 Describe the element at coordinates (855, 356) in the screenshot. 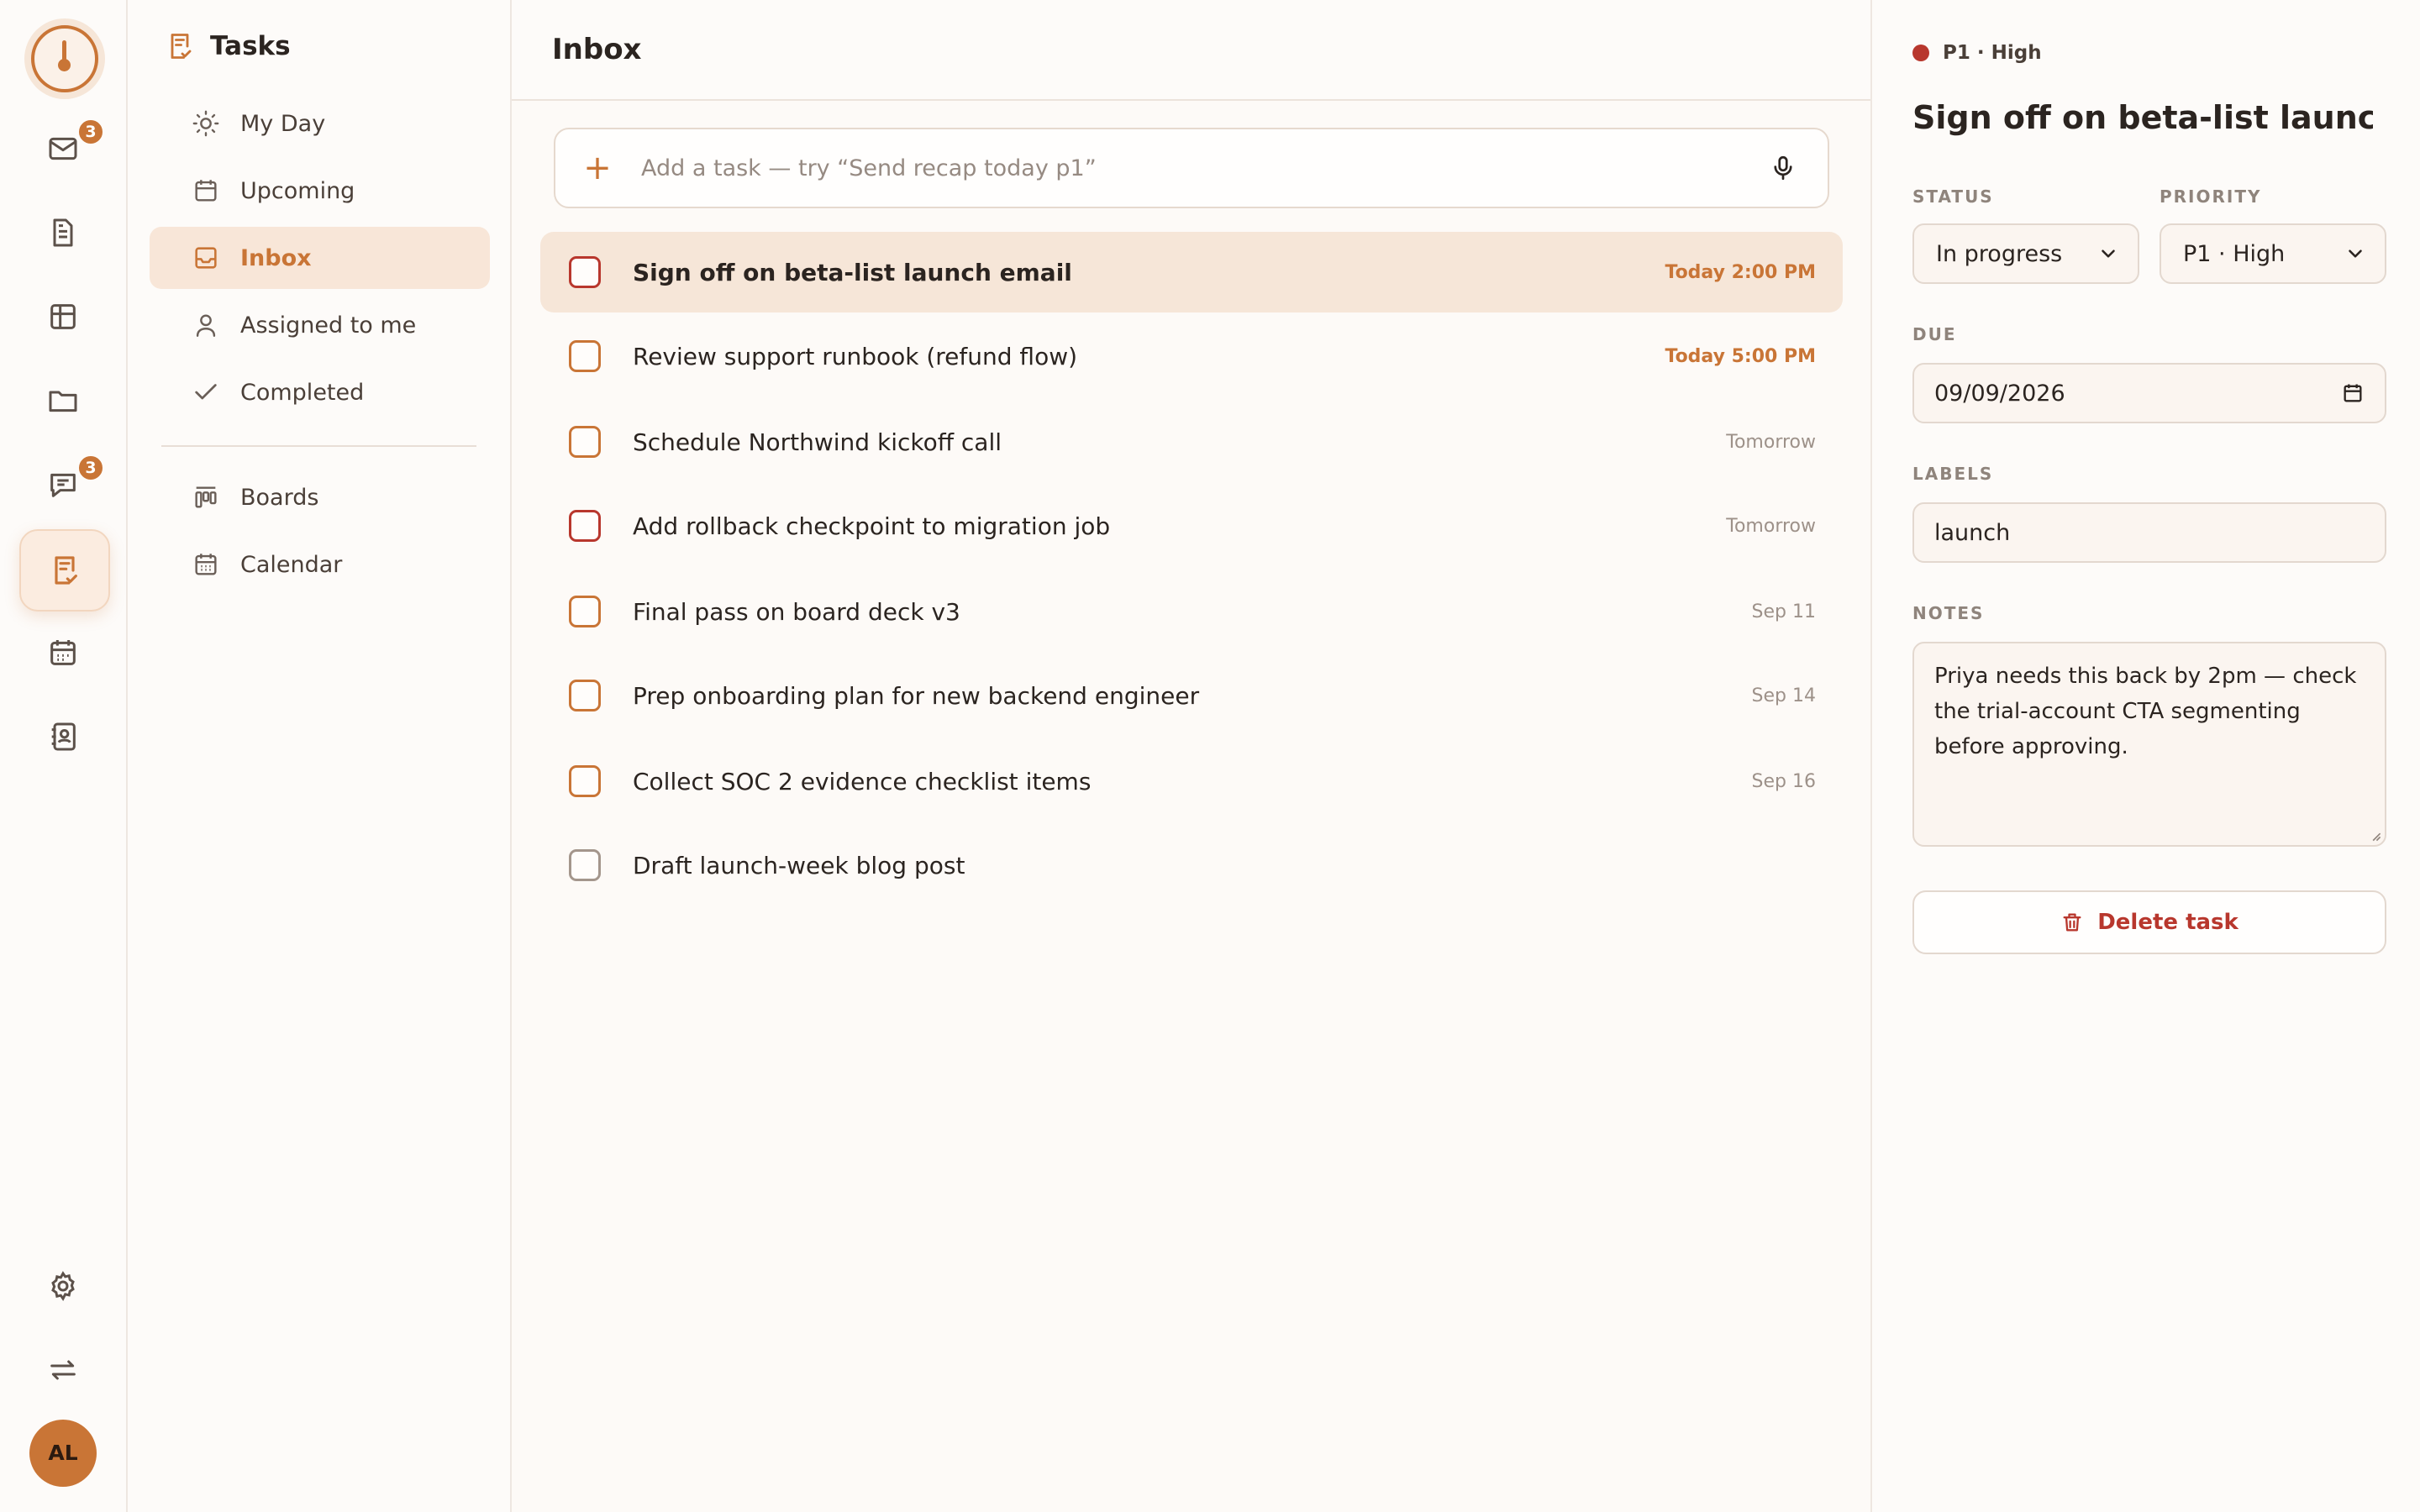

I see `task-title: Review support runbook (refund flow)` at that location.